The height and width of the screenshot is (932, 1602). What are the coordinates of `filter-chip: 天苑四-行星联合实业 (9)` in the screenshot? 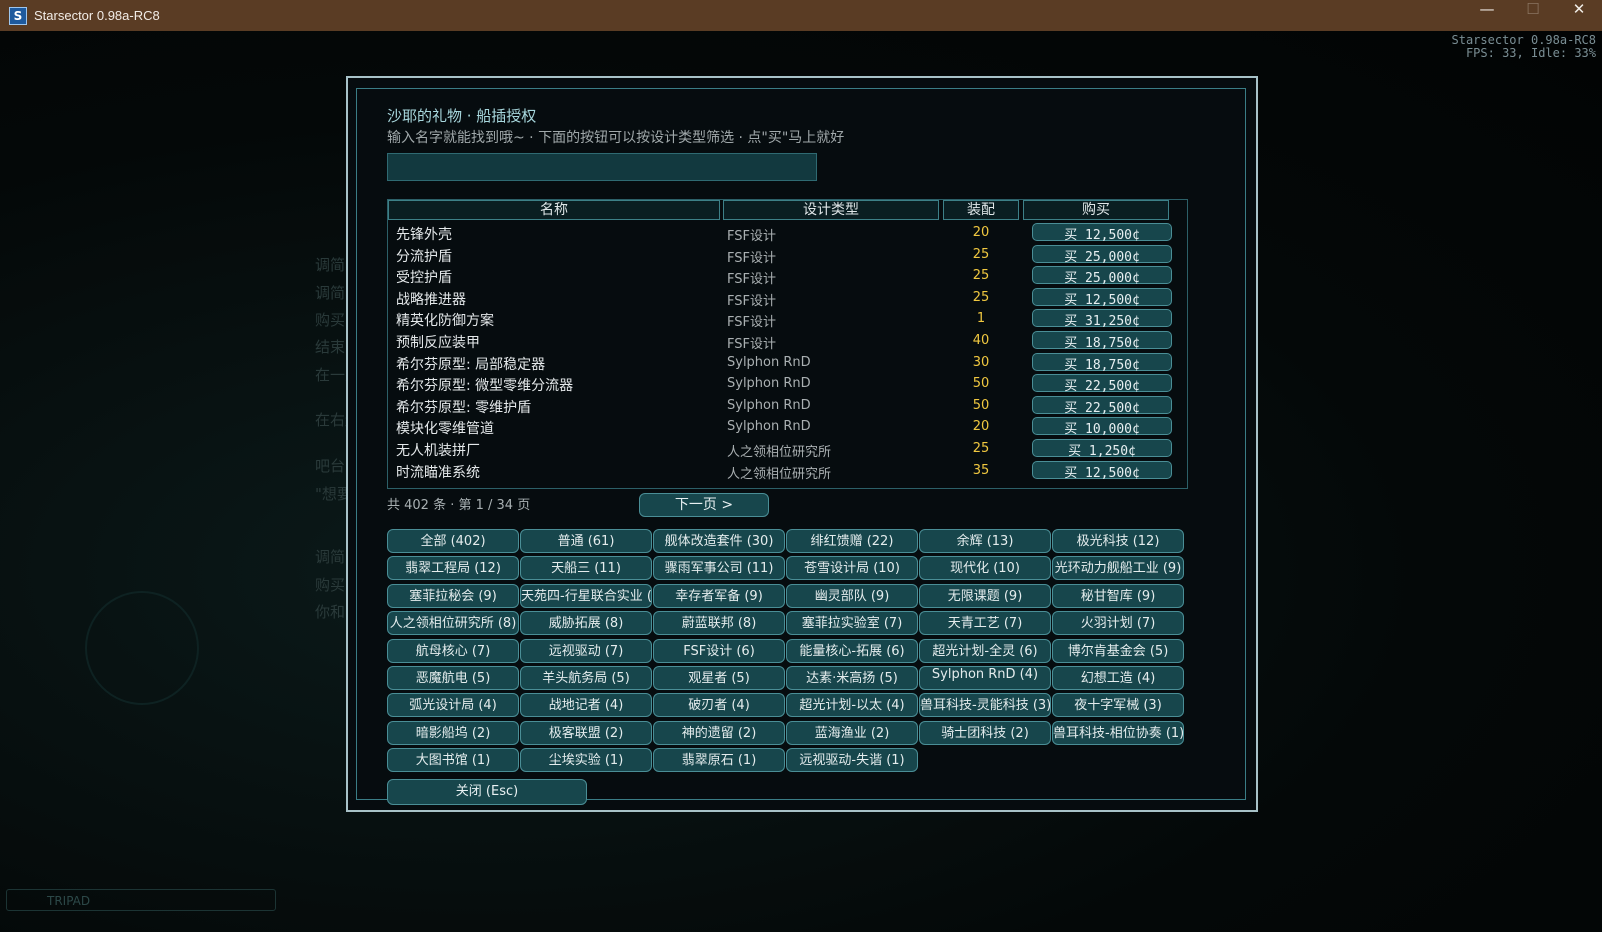 It's located at (586, 595).